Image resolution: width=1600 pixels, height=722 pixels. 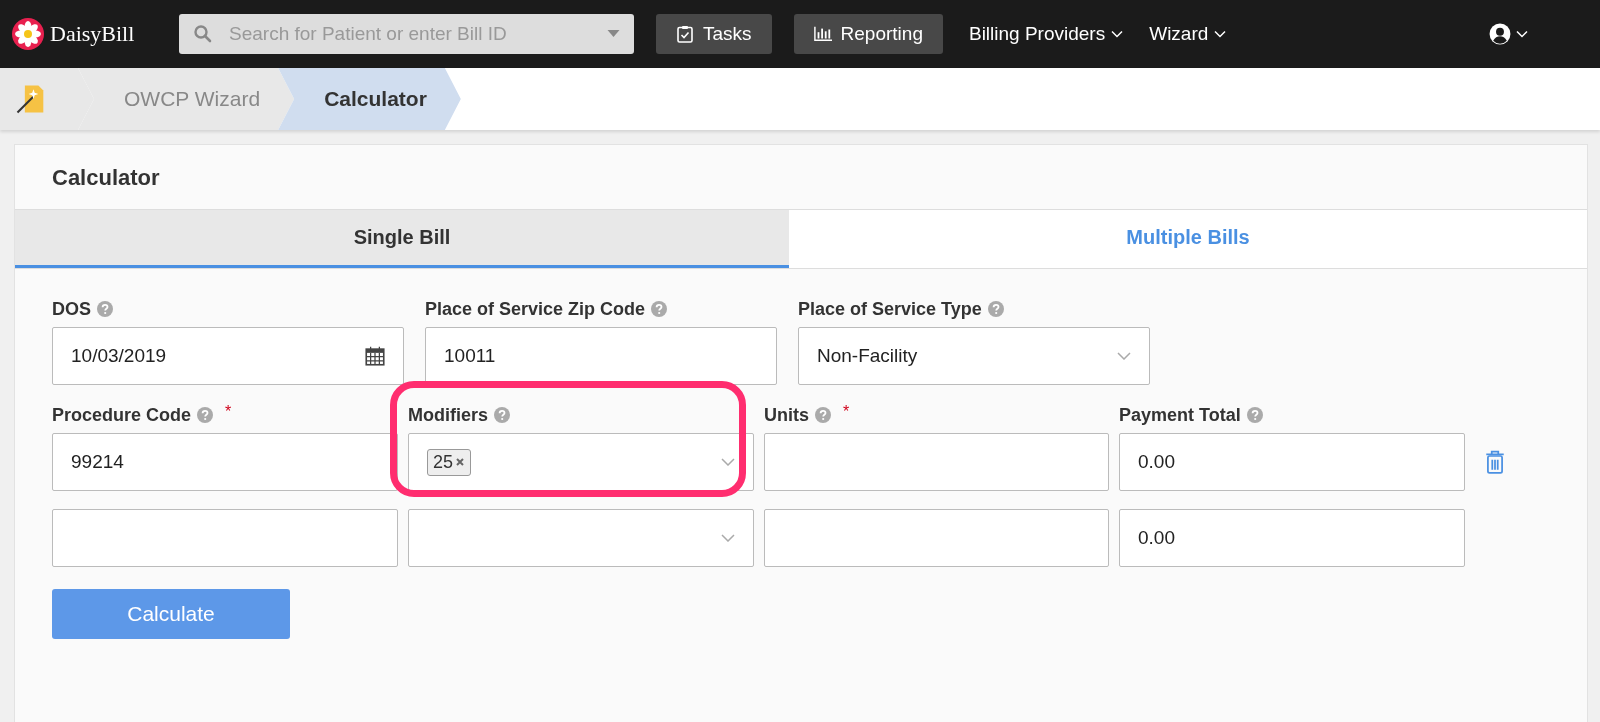 What do you see at coordinates (449, 462) in the screenshot?
I see `modifier-tag: 25` at bounding box center [449, 462].